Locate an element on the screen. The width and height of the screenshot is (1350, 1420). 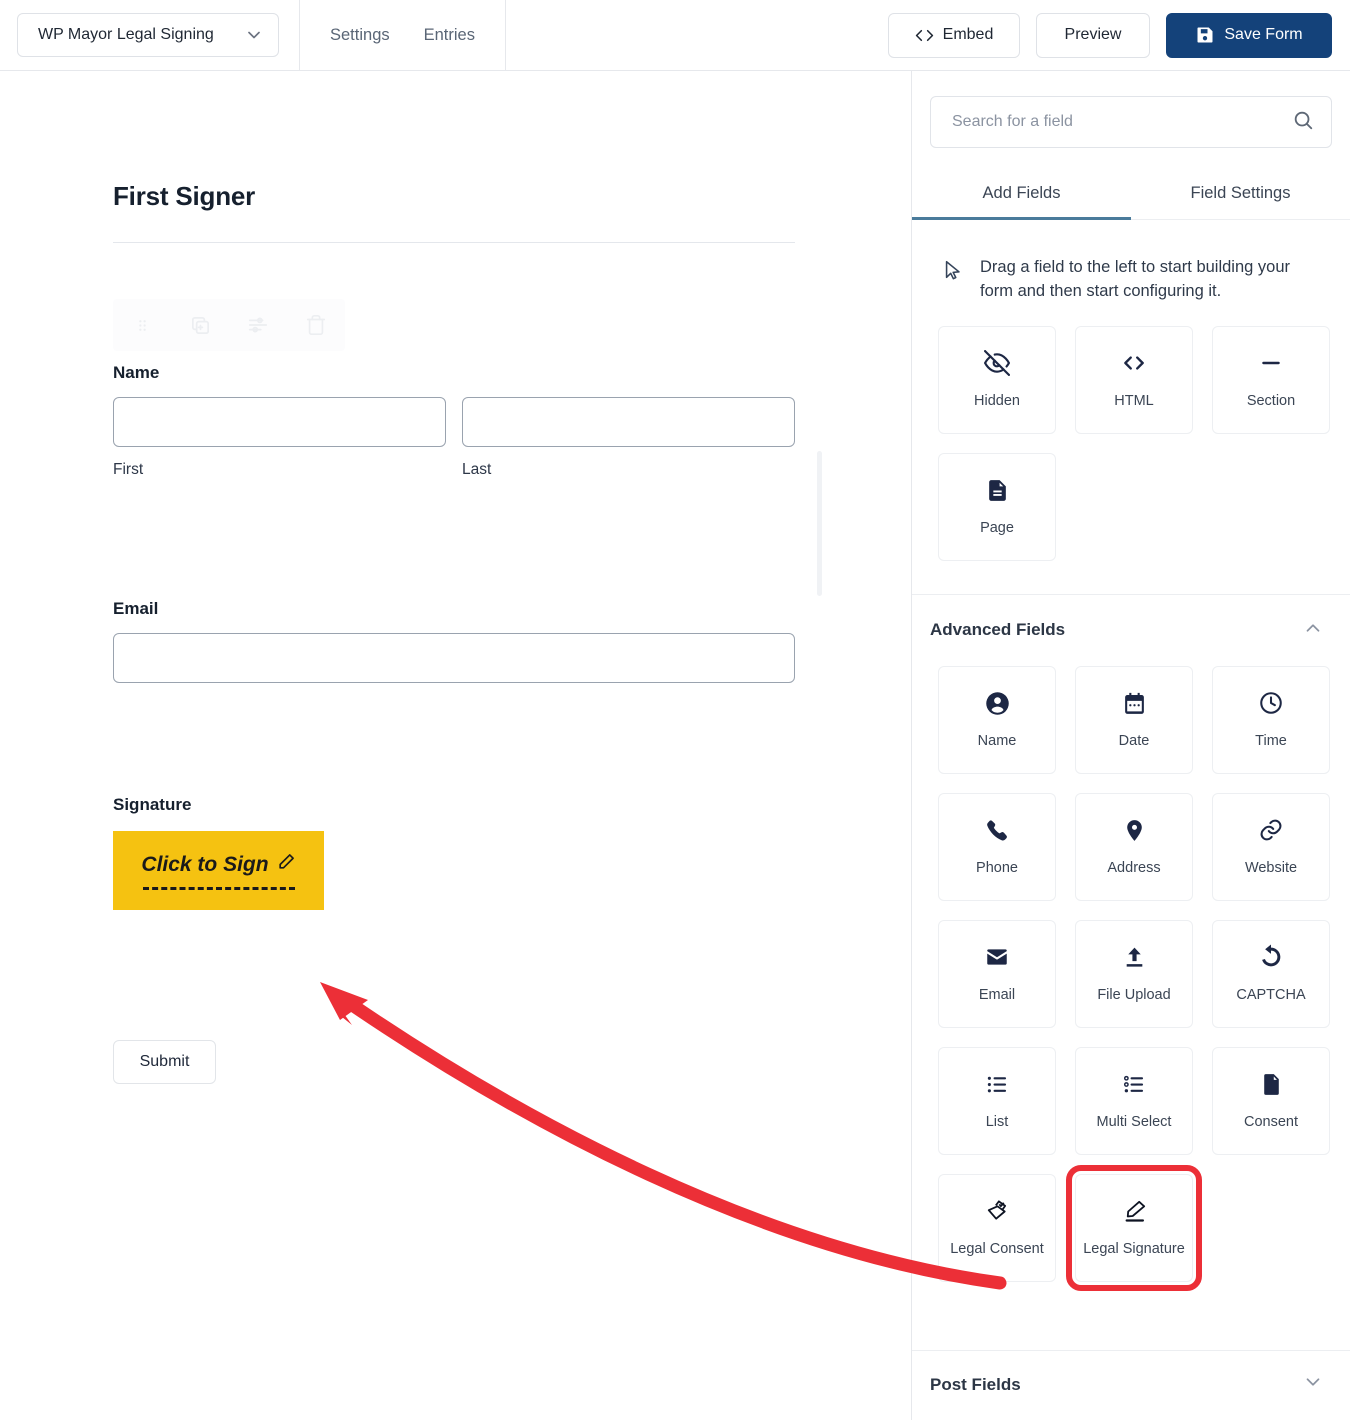
name-first-sublabel: First is located at coordinates (128, 469).